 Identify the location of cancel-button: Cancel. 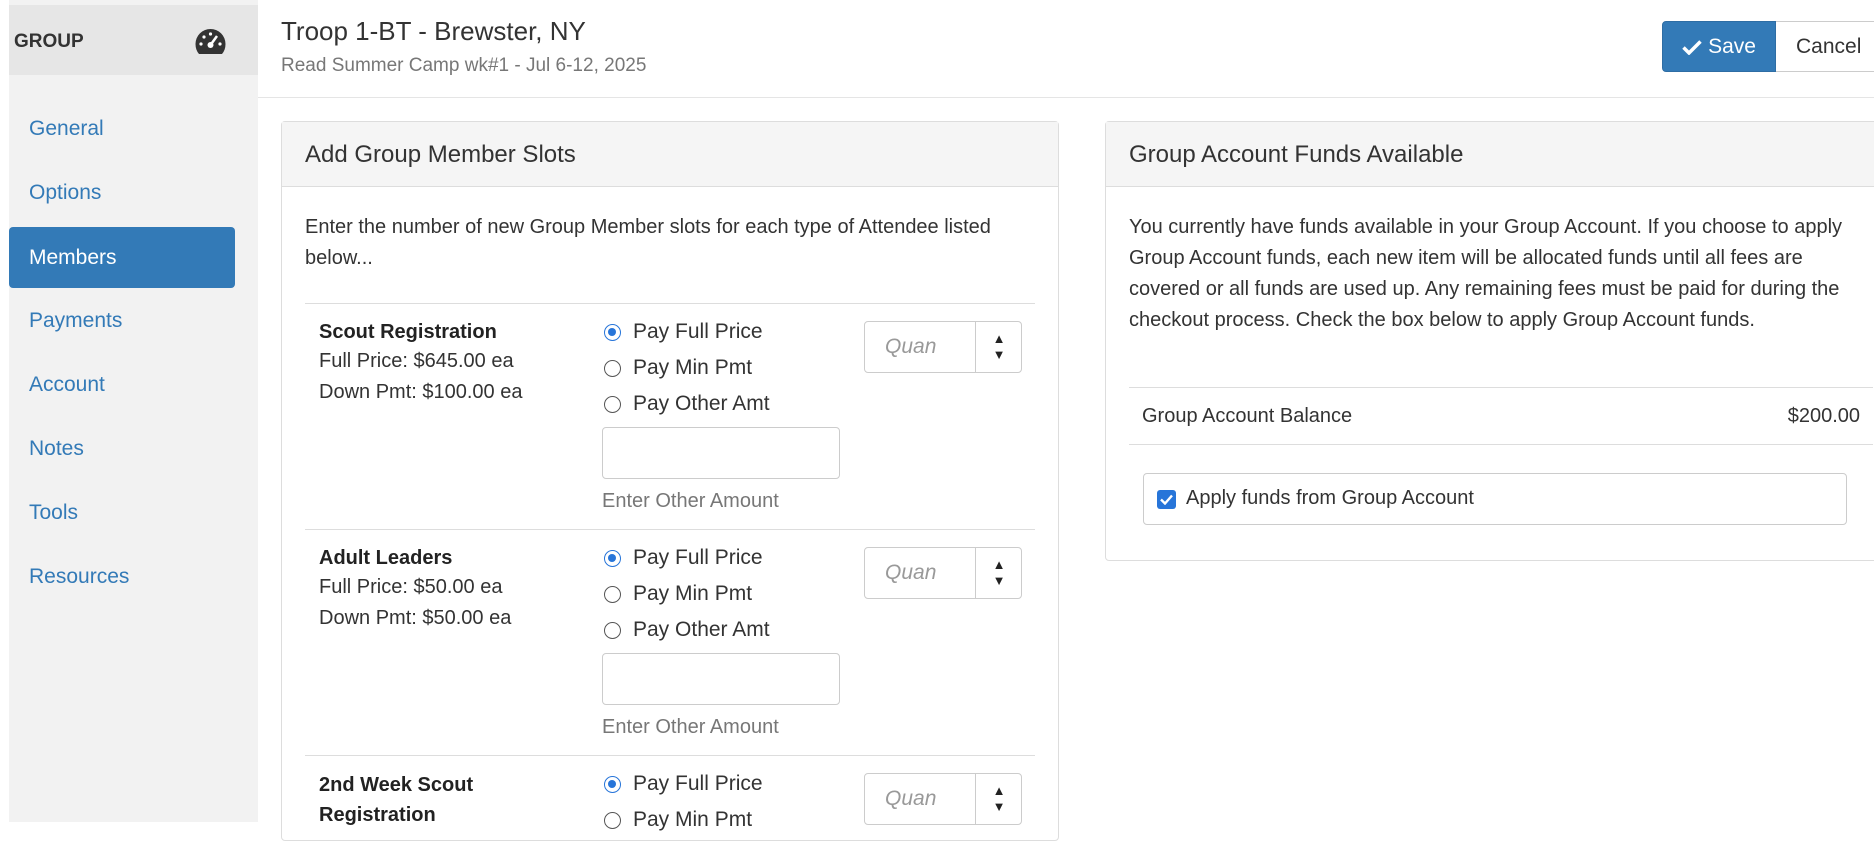
(1825, 46).